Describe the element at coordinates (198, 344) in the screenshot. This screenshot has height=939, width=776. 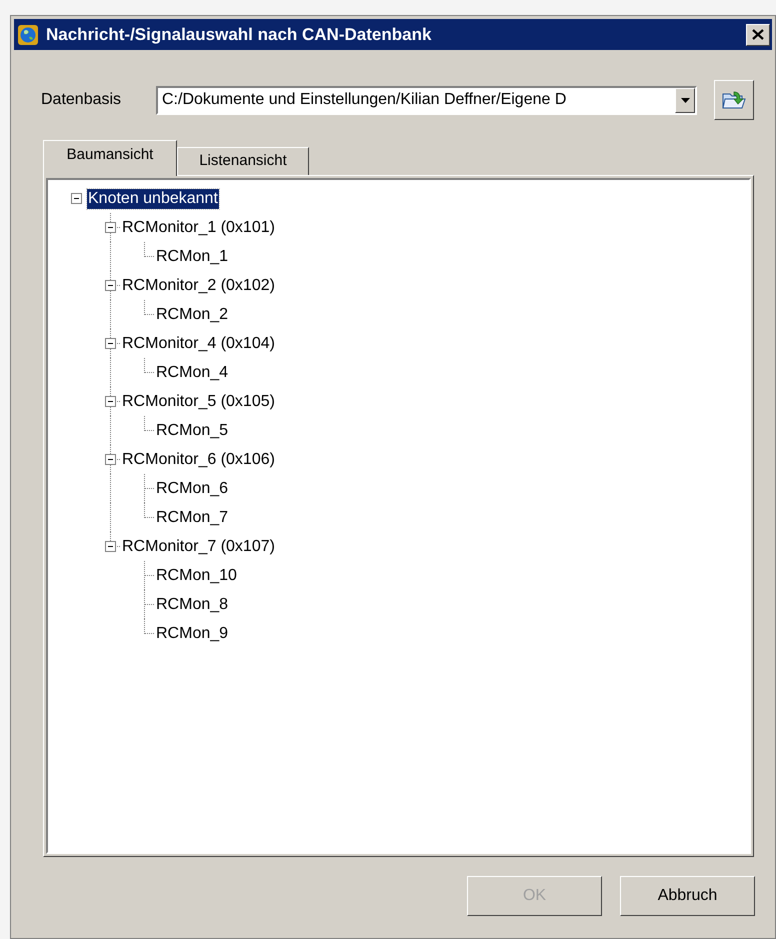
I see `tree-item: RCMonitor_4 (0x104)` at that location.